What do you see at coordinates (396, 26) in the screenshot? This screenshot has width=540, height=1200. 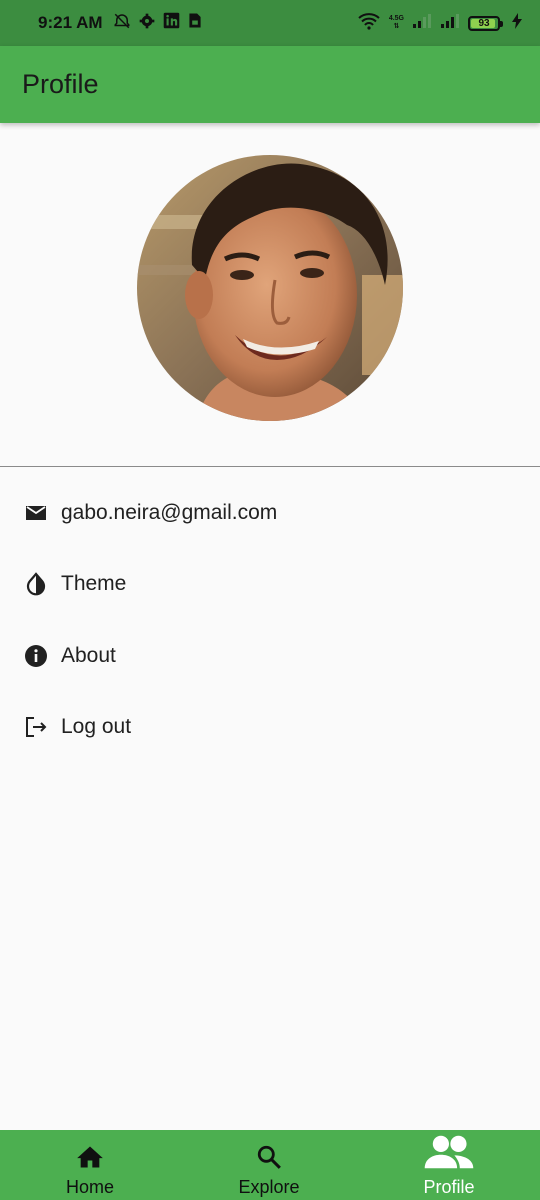 I see `network-arrows: ⇅` at bounding box center [396, 26].